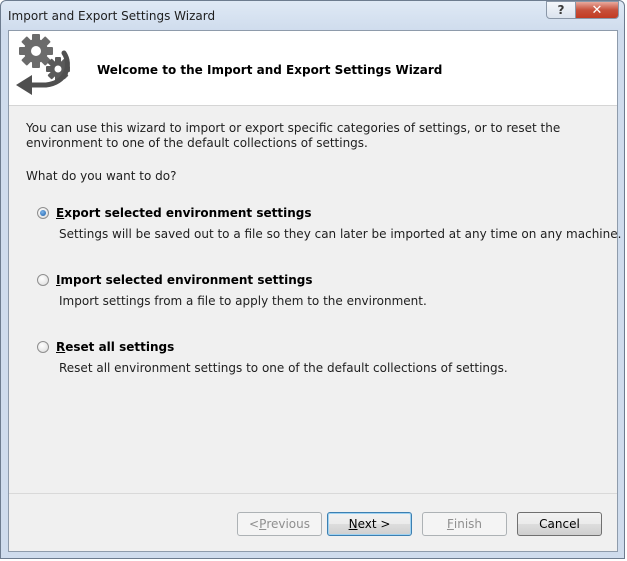 The height and width of the screenshot is (561, 627). I want to click on finish-button: Finish, so click(464, 524).